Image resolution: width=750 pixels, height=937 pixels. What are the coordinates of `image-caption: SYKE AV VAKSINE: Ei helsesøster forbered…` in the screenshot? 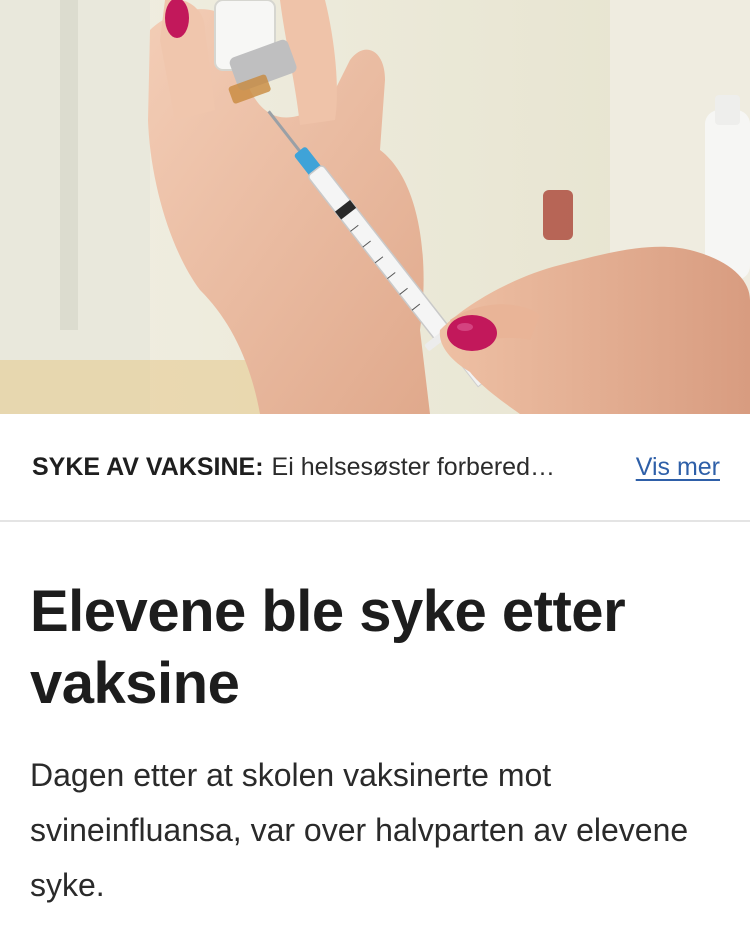 It's located at (375, 468).